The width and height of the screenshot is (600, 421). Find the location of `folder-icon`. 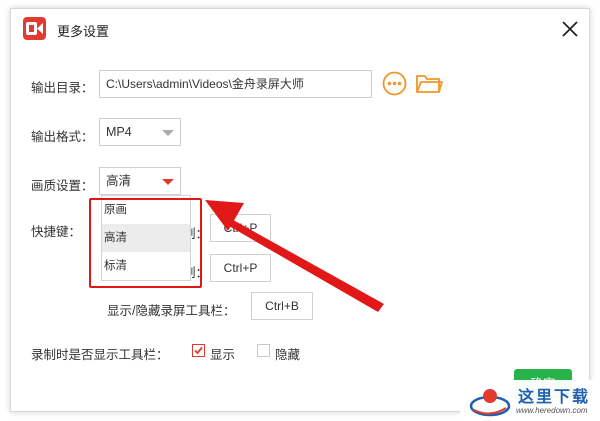

folder-icon is located at coordinates (429, 84).